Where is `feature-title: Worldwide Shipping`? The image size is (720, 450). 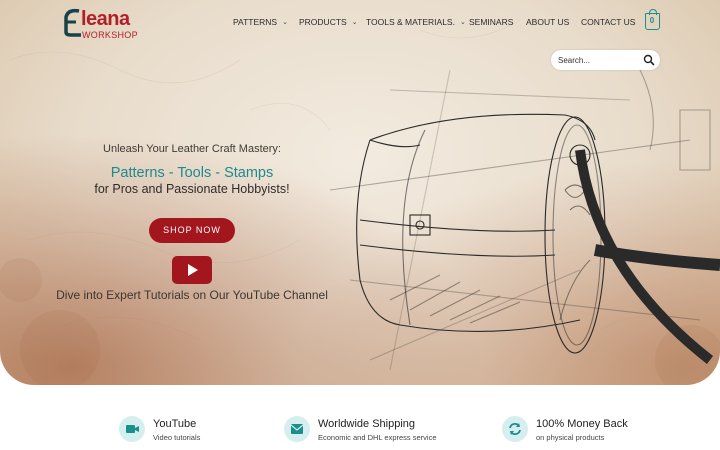 feature-title: Worldwide Shipping is located at coordinates (367, 424).